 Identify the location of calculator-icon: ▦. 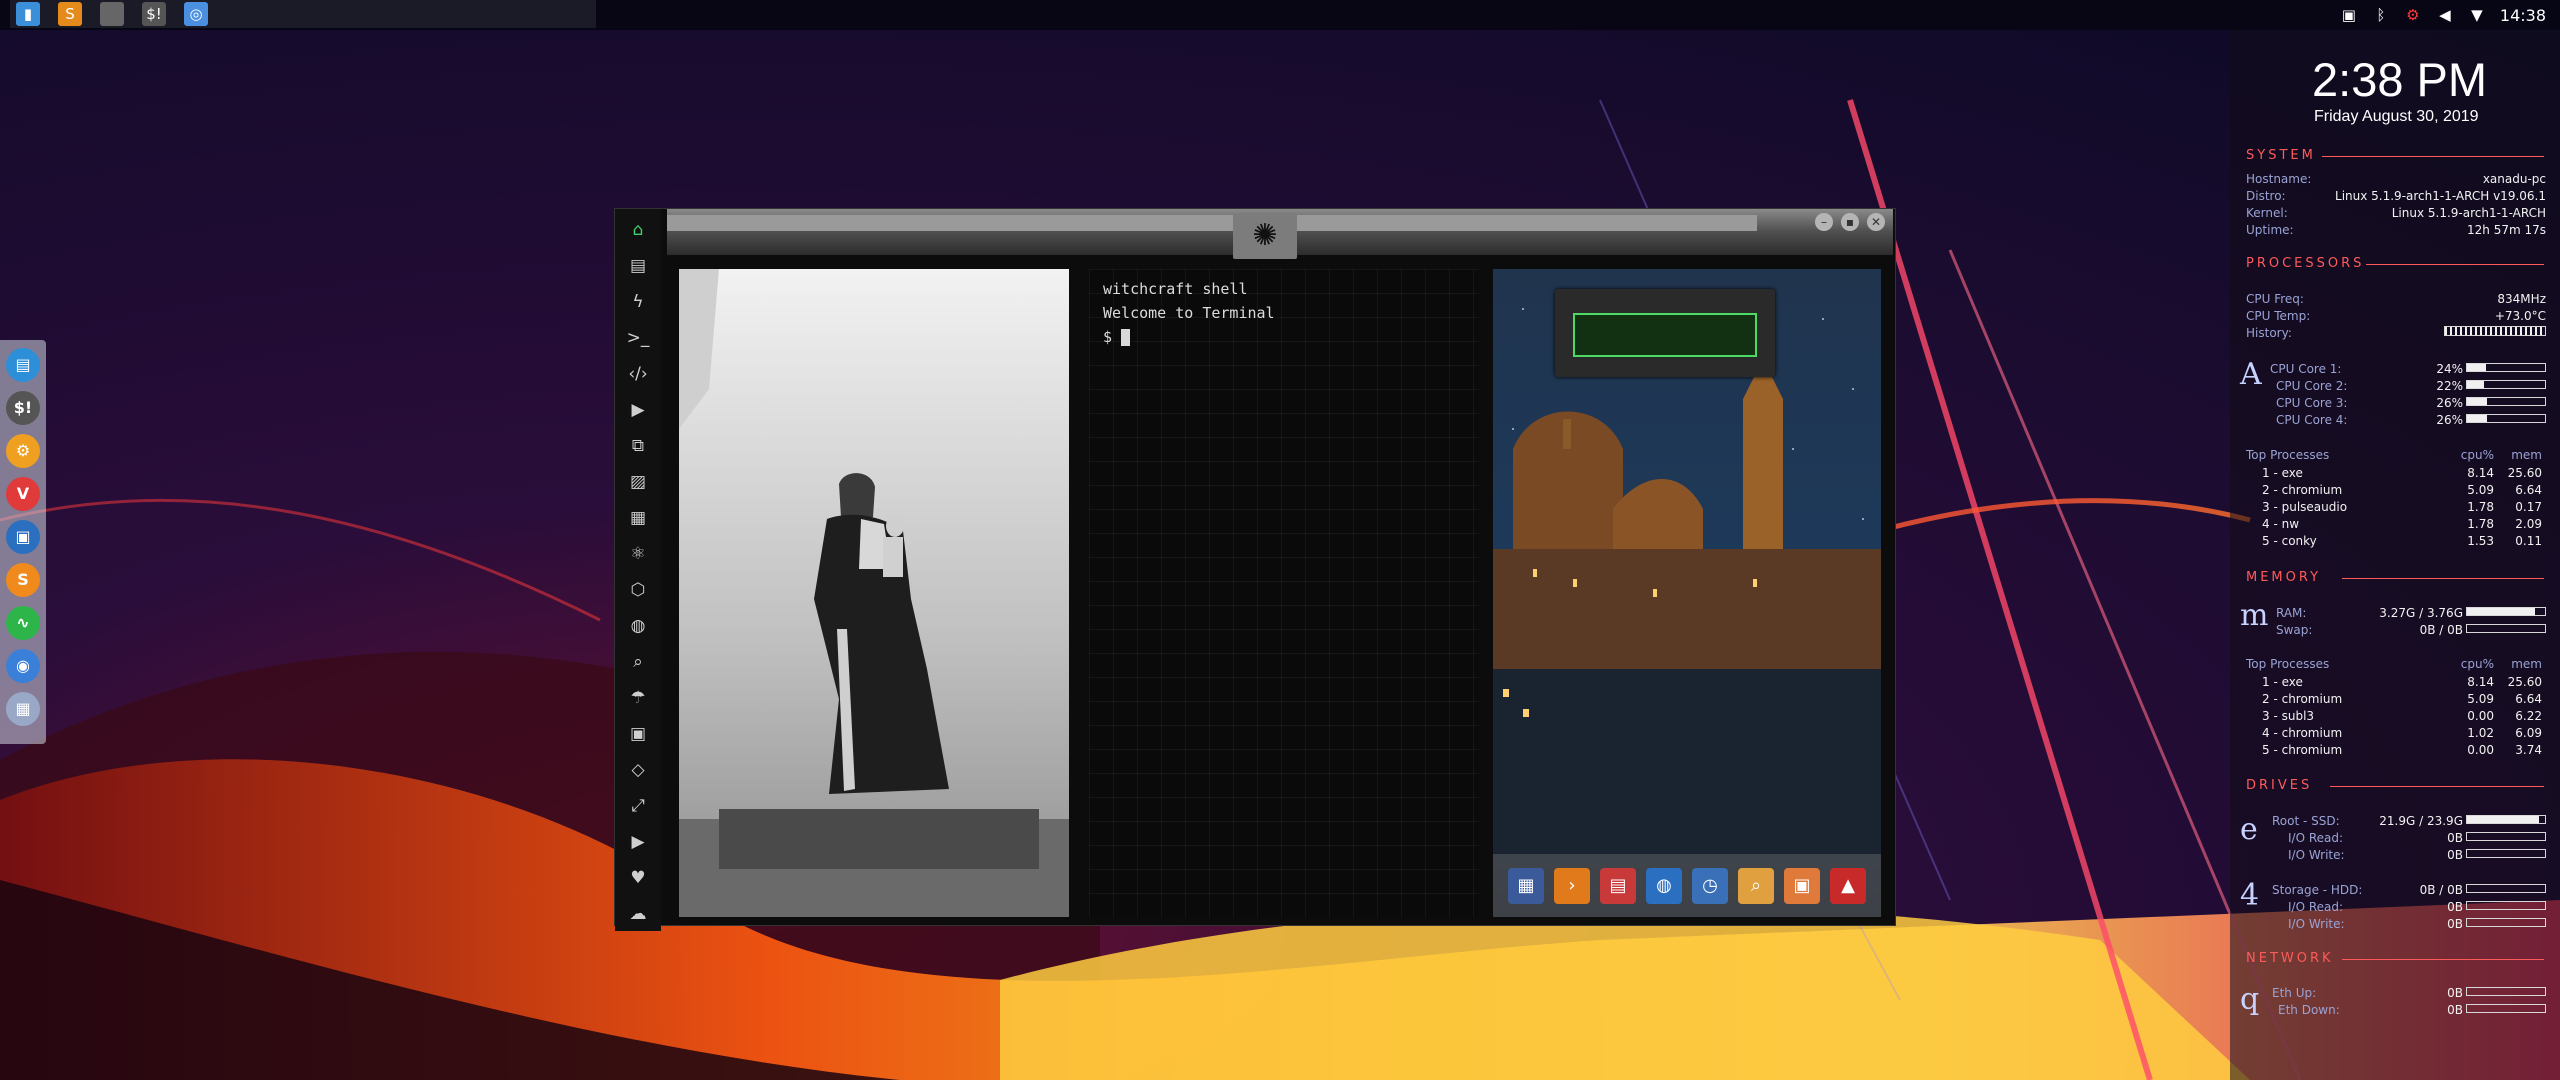
(1526, 885).